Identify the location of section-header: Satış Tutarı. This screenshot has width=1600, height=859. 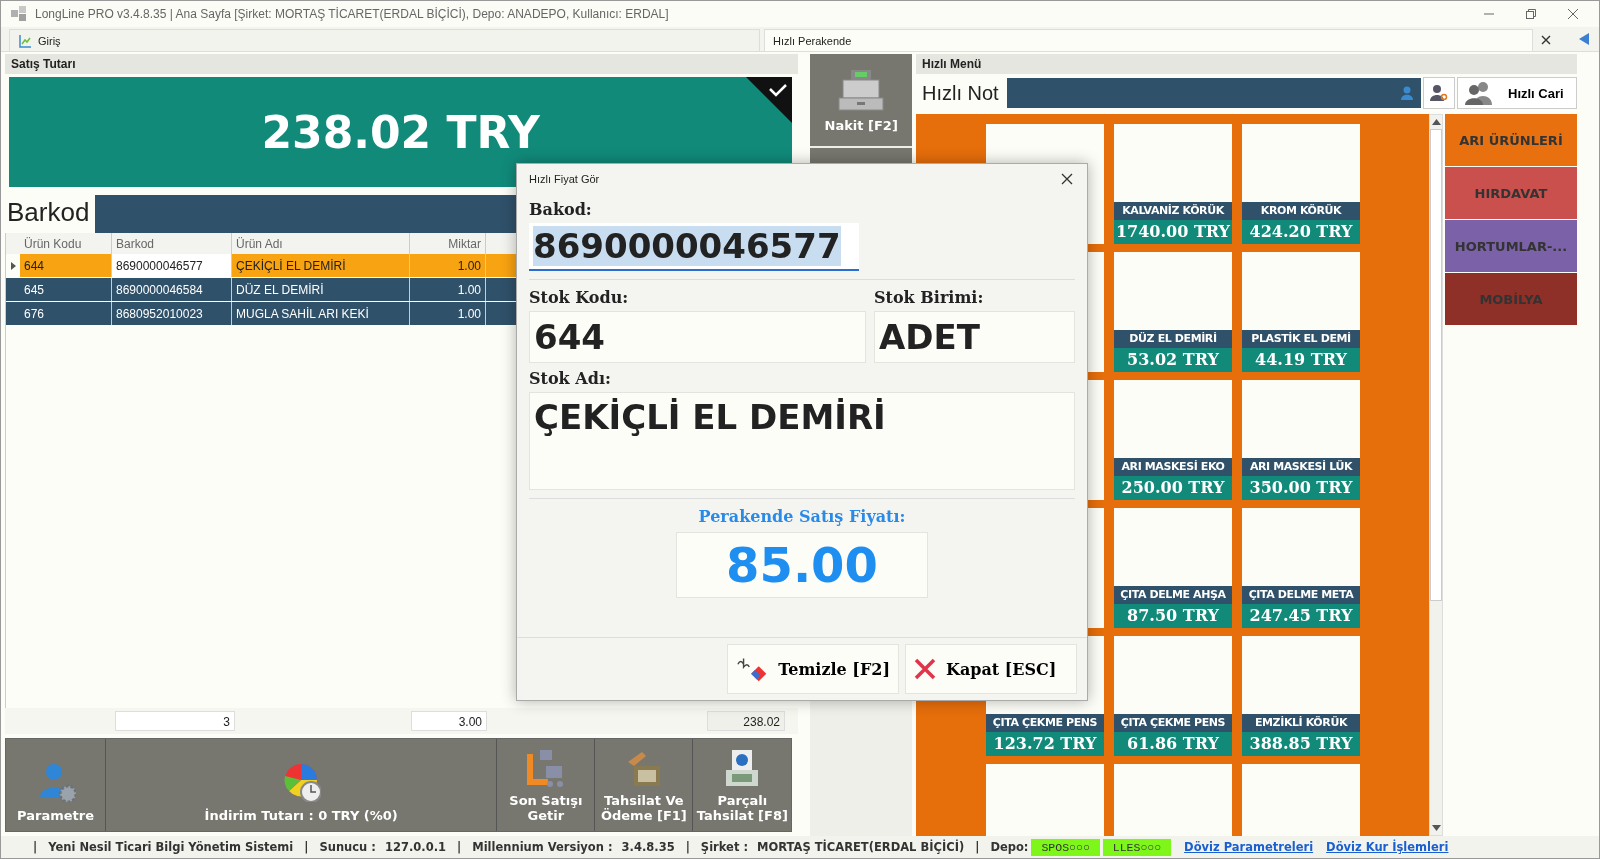
(402, 64).